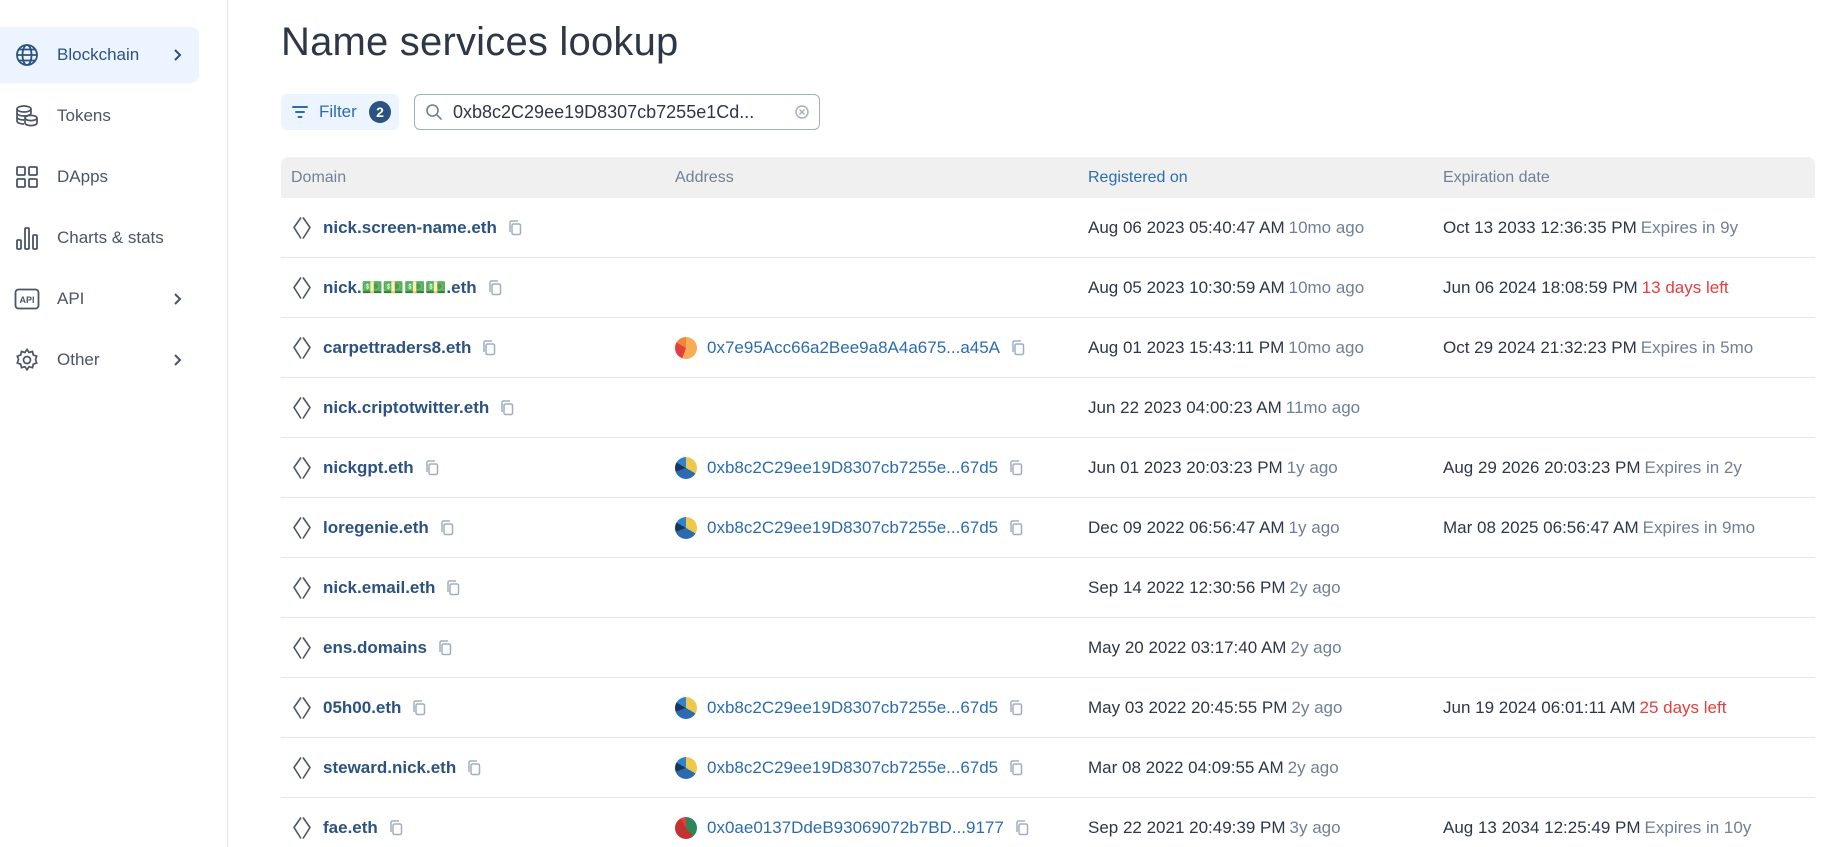  What do you see at coordinates (1586, 288) in the screenshot?
I see `expiration-cell: Jun 06 2024 18:08:59 PM 13 days left` at bounding box center [1586, 288].